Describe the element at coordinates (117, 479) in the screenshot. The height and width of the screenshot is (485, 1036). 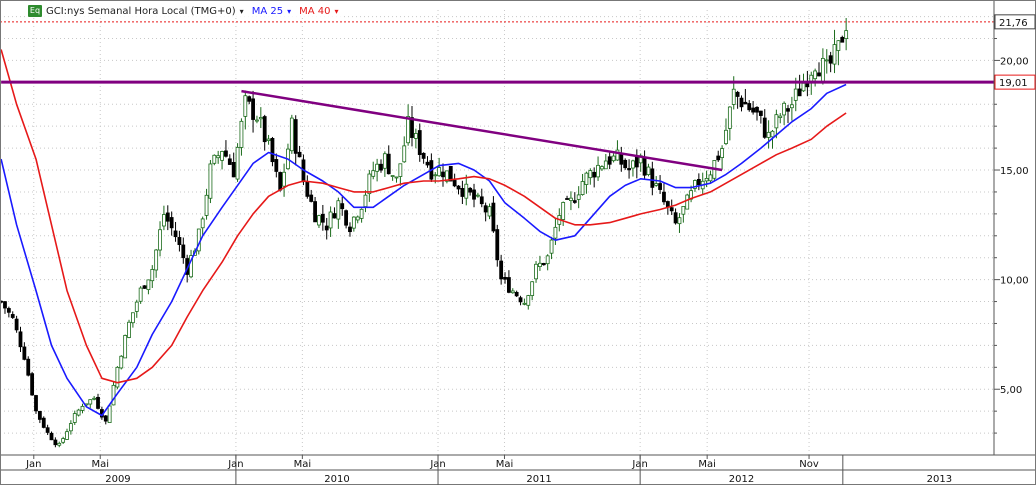
I see `year-tick-label: 2009` at that location.